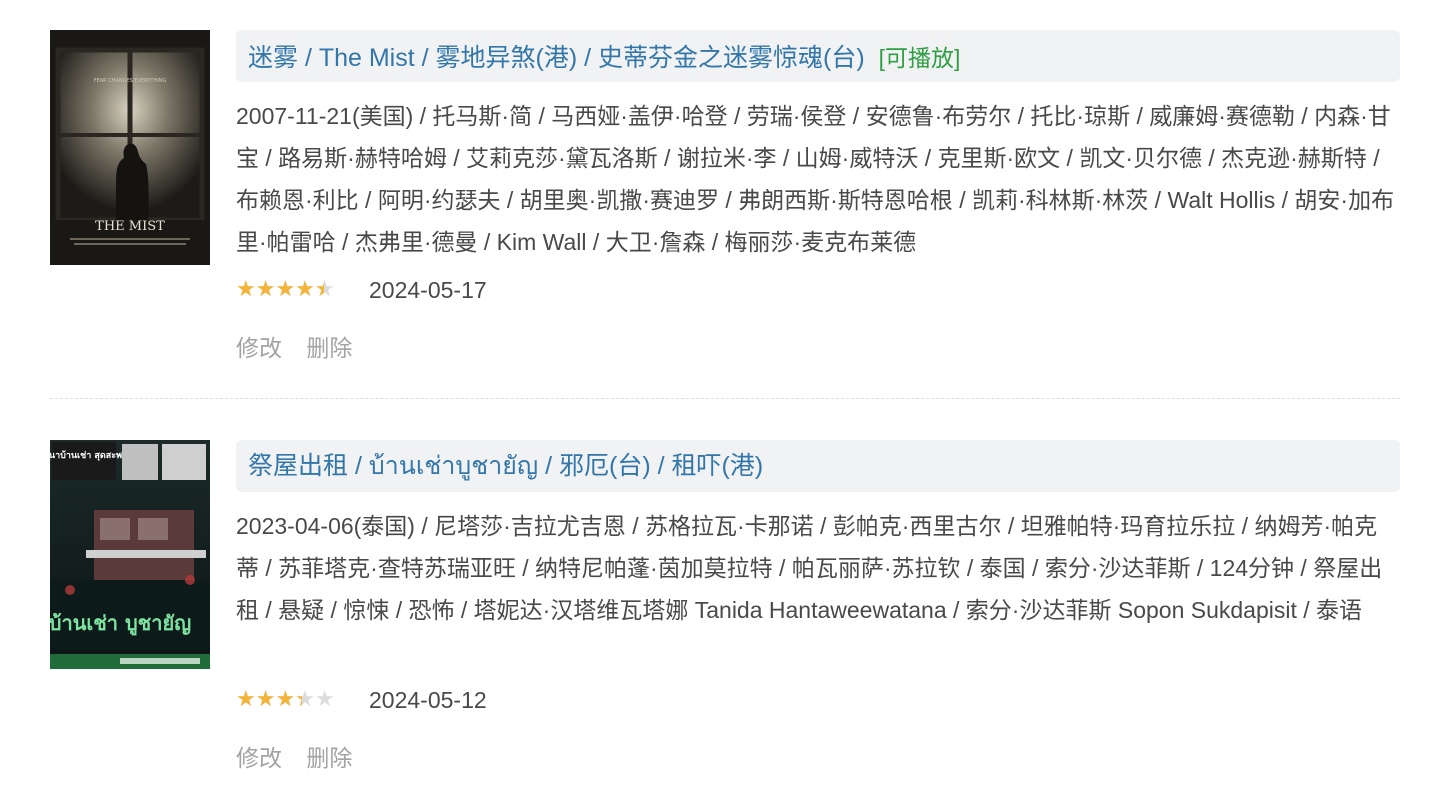 The width and height of the screenshot is (1454, 798). I want to click on poster-tagline: FEAR CHANGES EVERYTHING, so click(130, 81).